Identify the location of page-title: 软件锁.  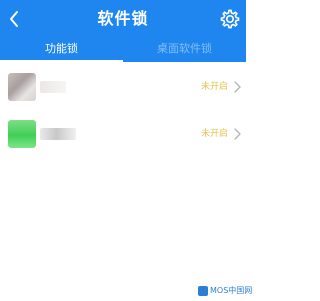
(123, 18).